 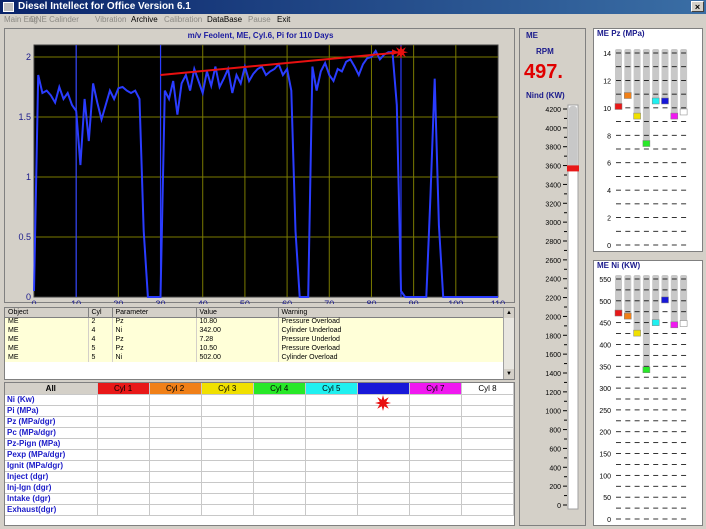 I want to click on parameter-row: Pi (MPa), so click(x=260, y=411).